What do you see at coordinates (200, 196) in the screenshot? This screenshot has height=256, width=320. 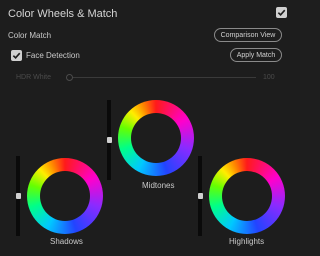 I see `highlights-luma-thumb` at bounding box center [200, 196].